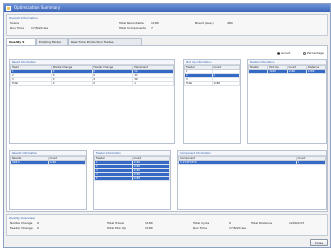  What do you see at coordinates (152, 28) in the screenshot?
I see `total-components-value: 7` at bounding box center [152, 28].